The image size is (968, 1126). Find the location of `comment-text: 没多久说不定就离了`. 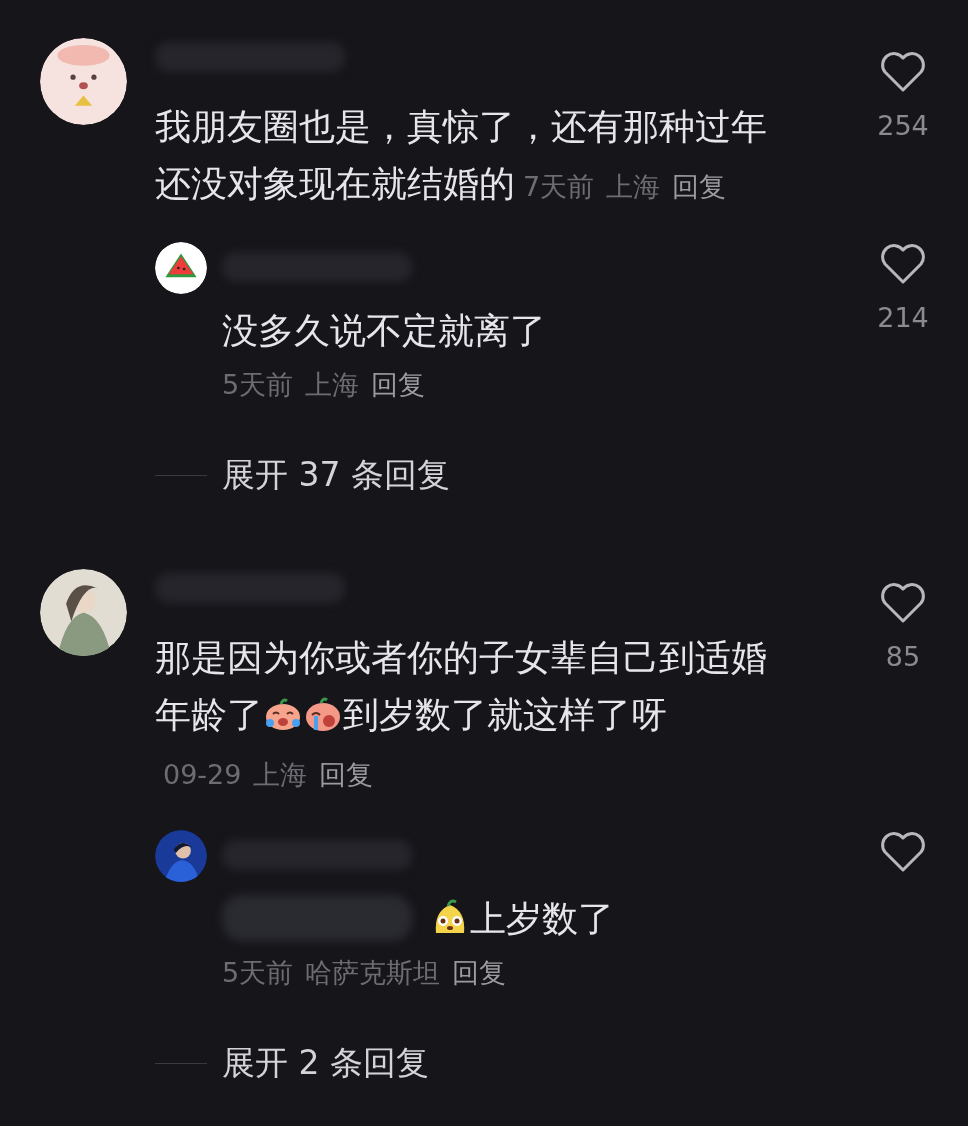

comment-text: 没多久说不定就离了 is located at coordinates (384, 330).